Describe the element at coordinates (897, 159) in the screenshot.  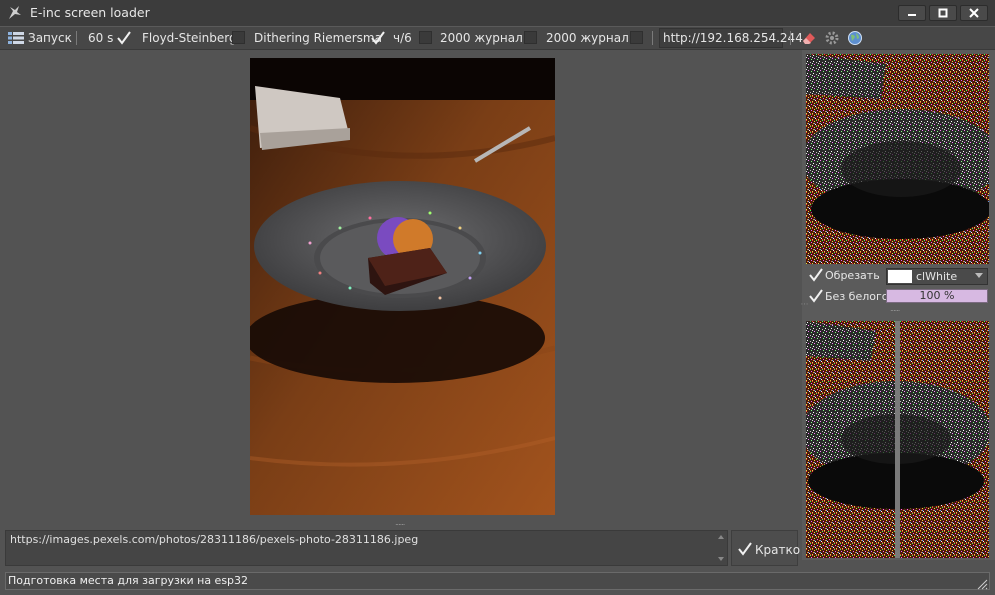
I see `dithered-preview-top` at that location.